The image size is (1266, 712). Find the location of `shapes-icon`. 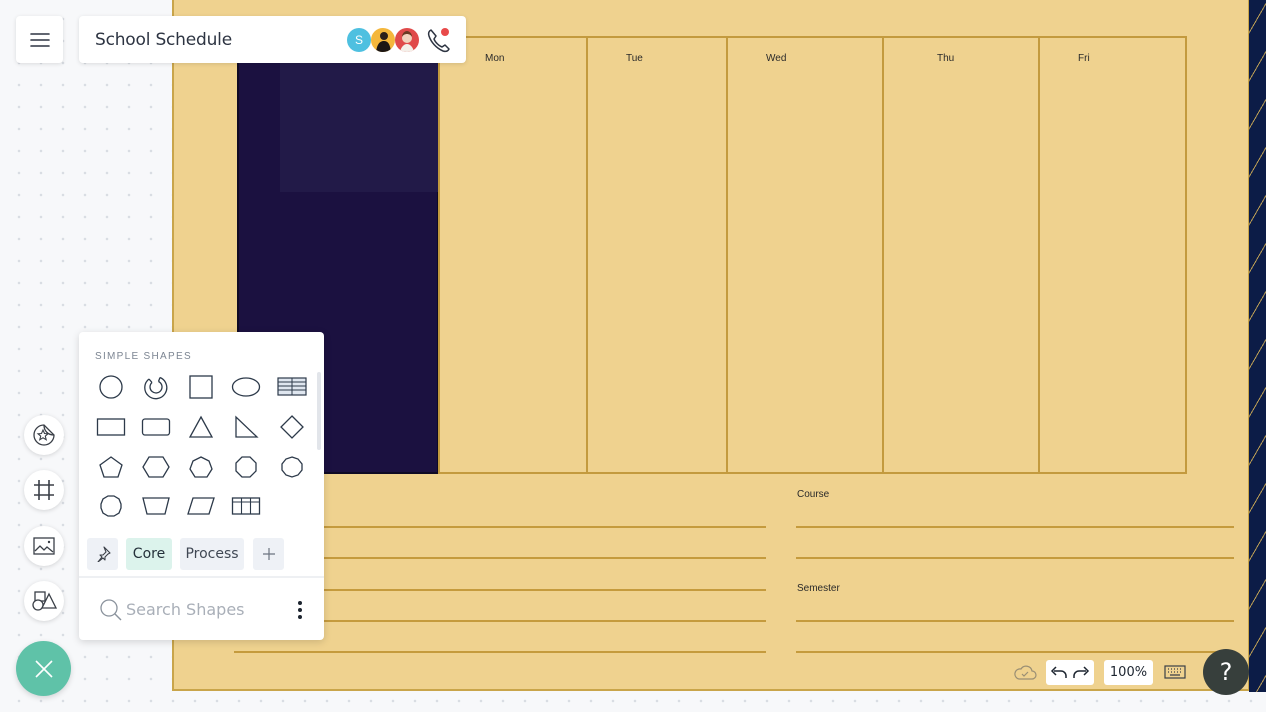

shapes-icon is located at coordinates (44, 601).